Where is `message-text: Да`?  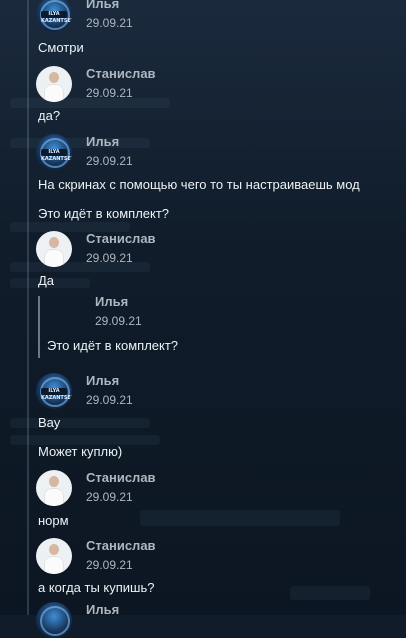 message-text: Да is located at coordinates (46, 280).